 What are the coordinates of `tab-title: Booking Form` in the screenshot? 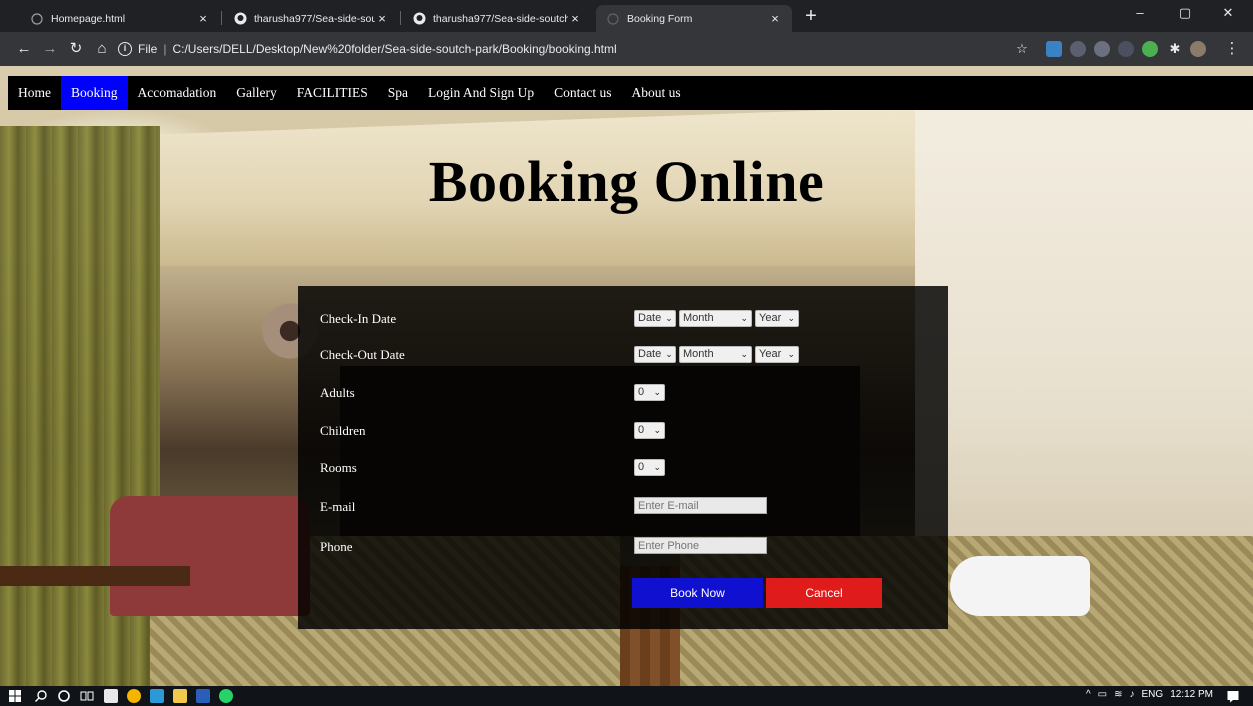 It's located at (660, 18).